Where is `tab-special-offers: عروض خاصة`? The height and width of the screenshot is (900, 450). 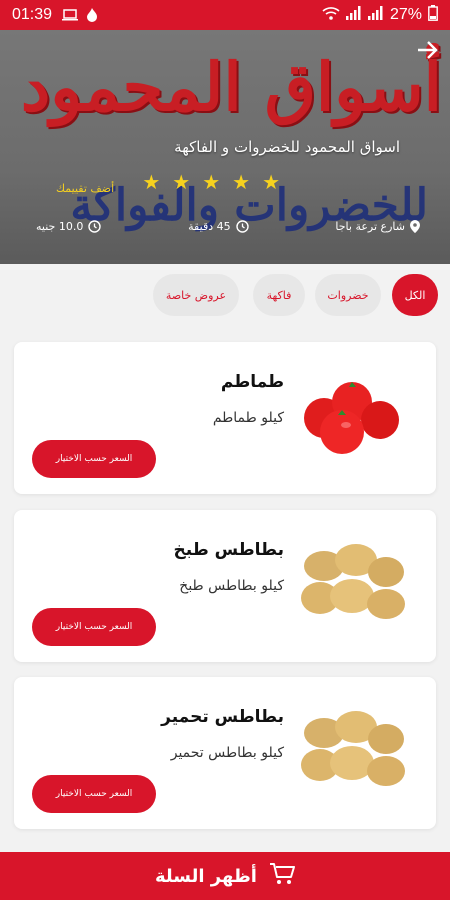 tab-special-offers: عروض خاصة is located at coordinates (196, 295).